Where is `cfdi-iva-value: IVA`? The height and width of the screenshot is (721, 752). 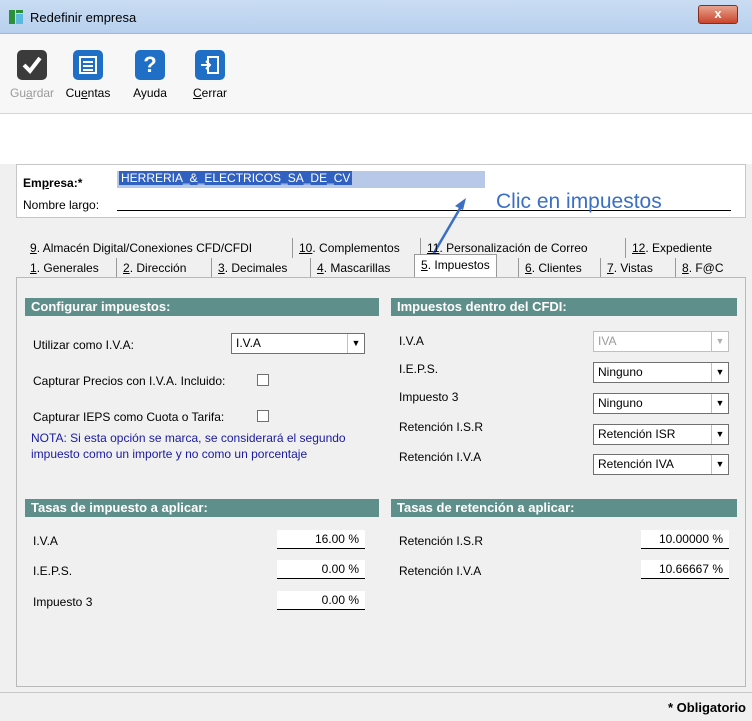
cfdi-iva-value: IVA is located at coordinates (607, 341).